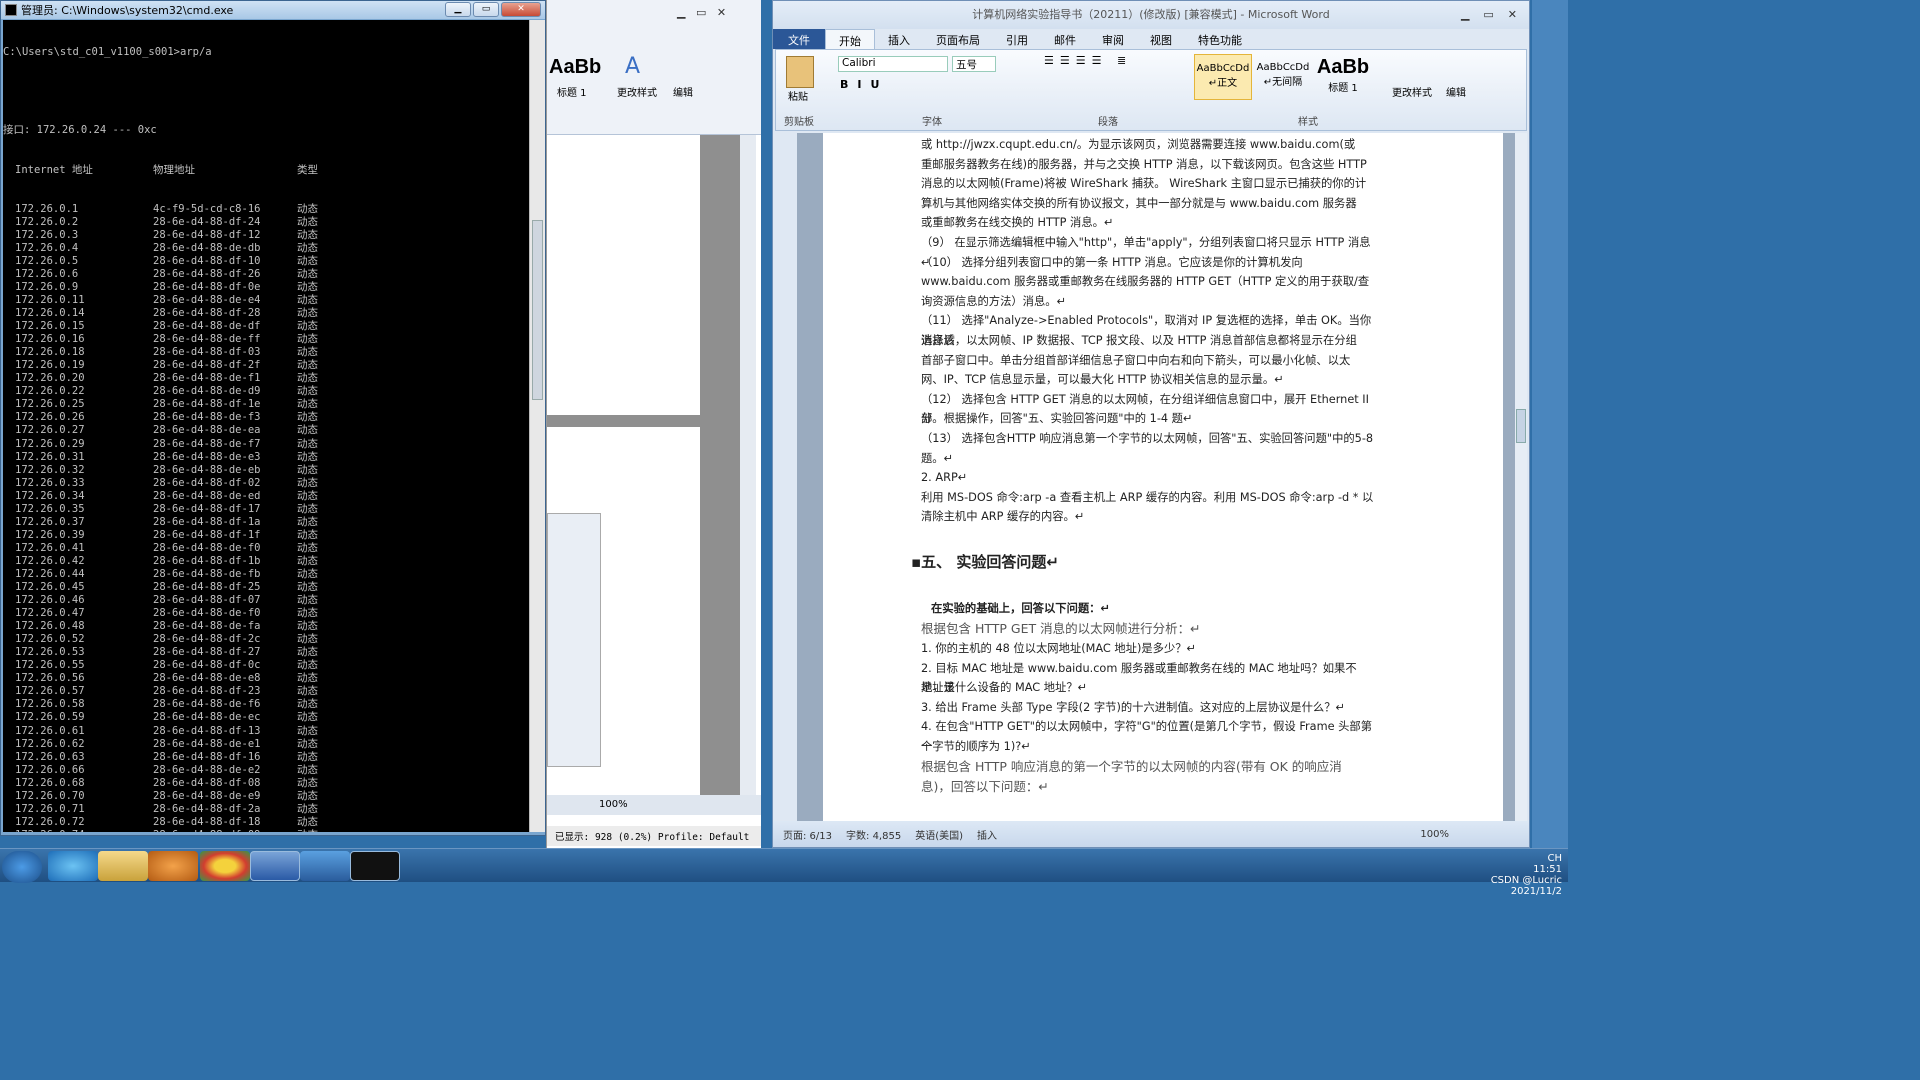  Describe the element at coordinates (166, 600) in the screenshot. I see `arp-row: 172.26.0.46 28-6e-d4-88-df-07 动态` at that location.